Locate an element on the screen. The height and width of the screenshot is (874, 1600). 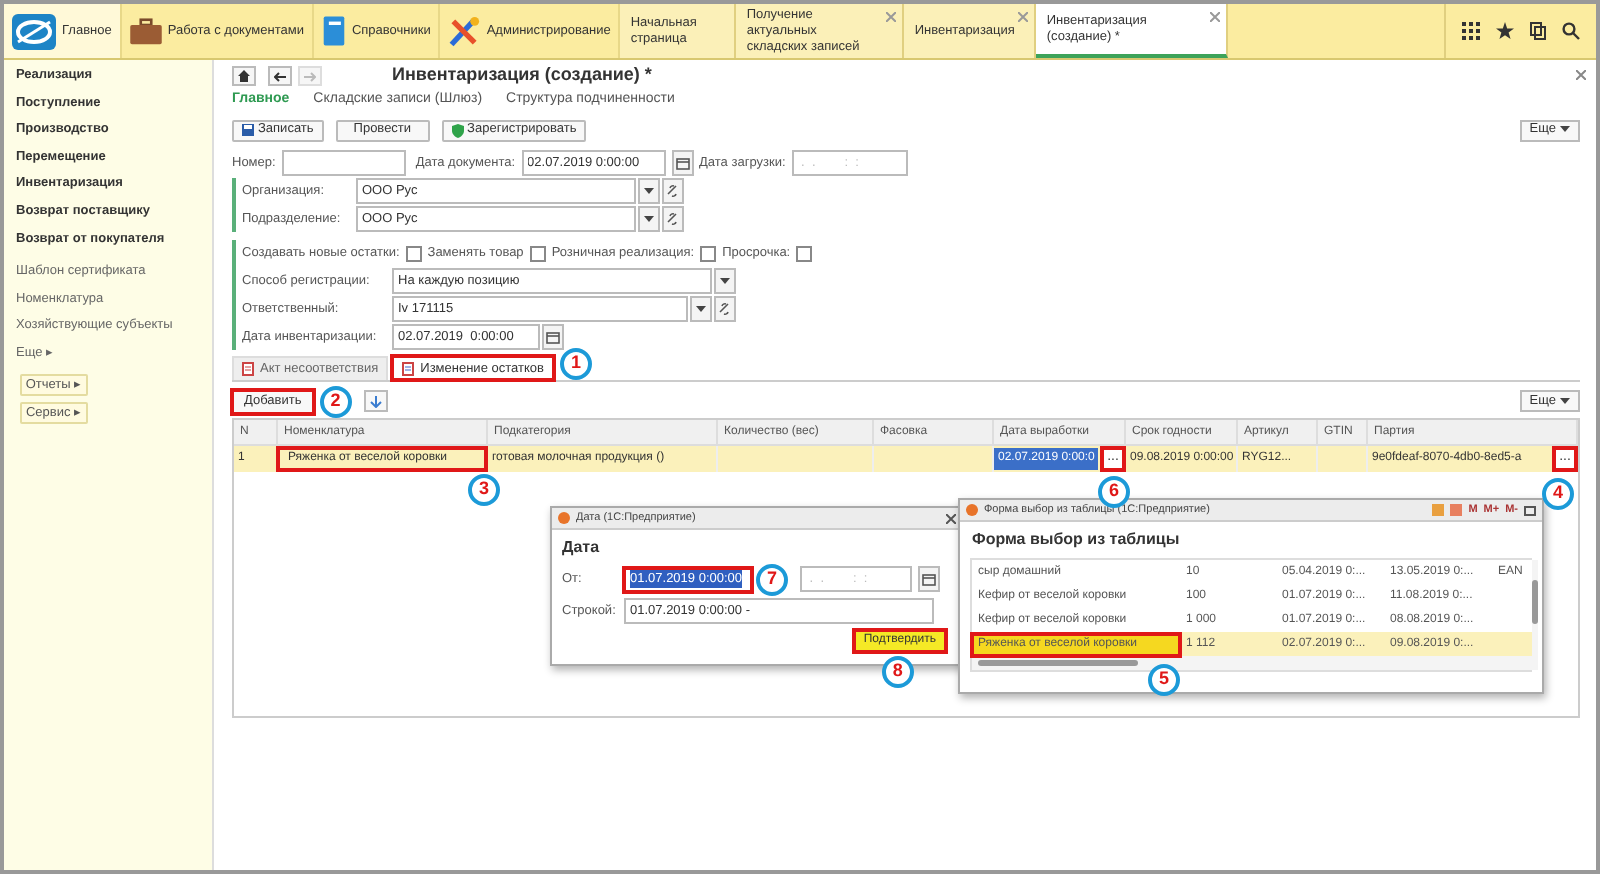
dialog-heading: Дата is located at coordinates (582, 548).